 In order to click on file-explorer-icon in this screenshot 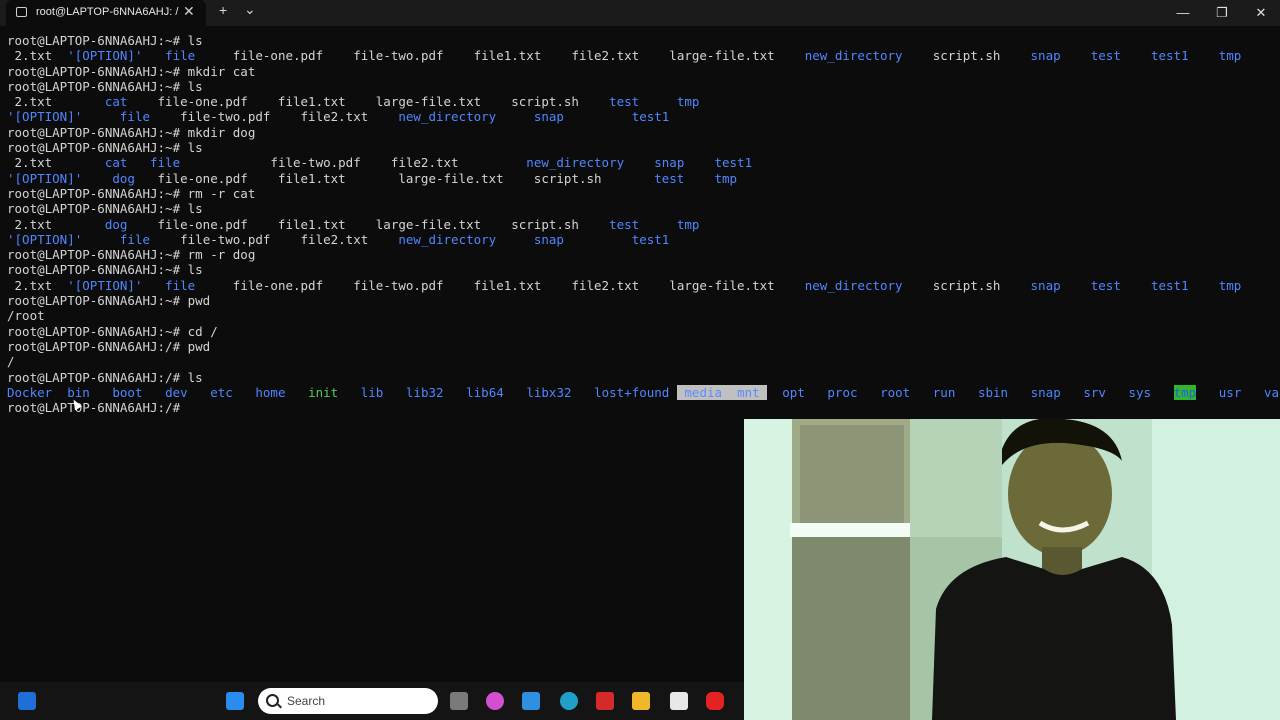, I will do `click(641, 701)`.